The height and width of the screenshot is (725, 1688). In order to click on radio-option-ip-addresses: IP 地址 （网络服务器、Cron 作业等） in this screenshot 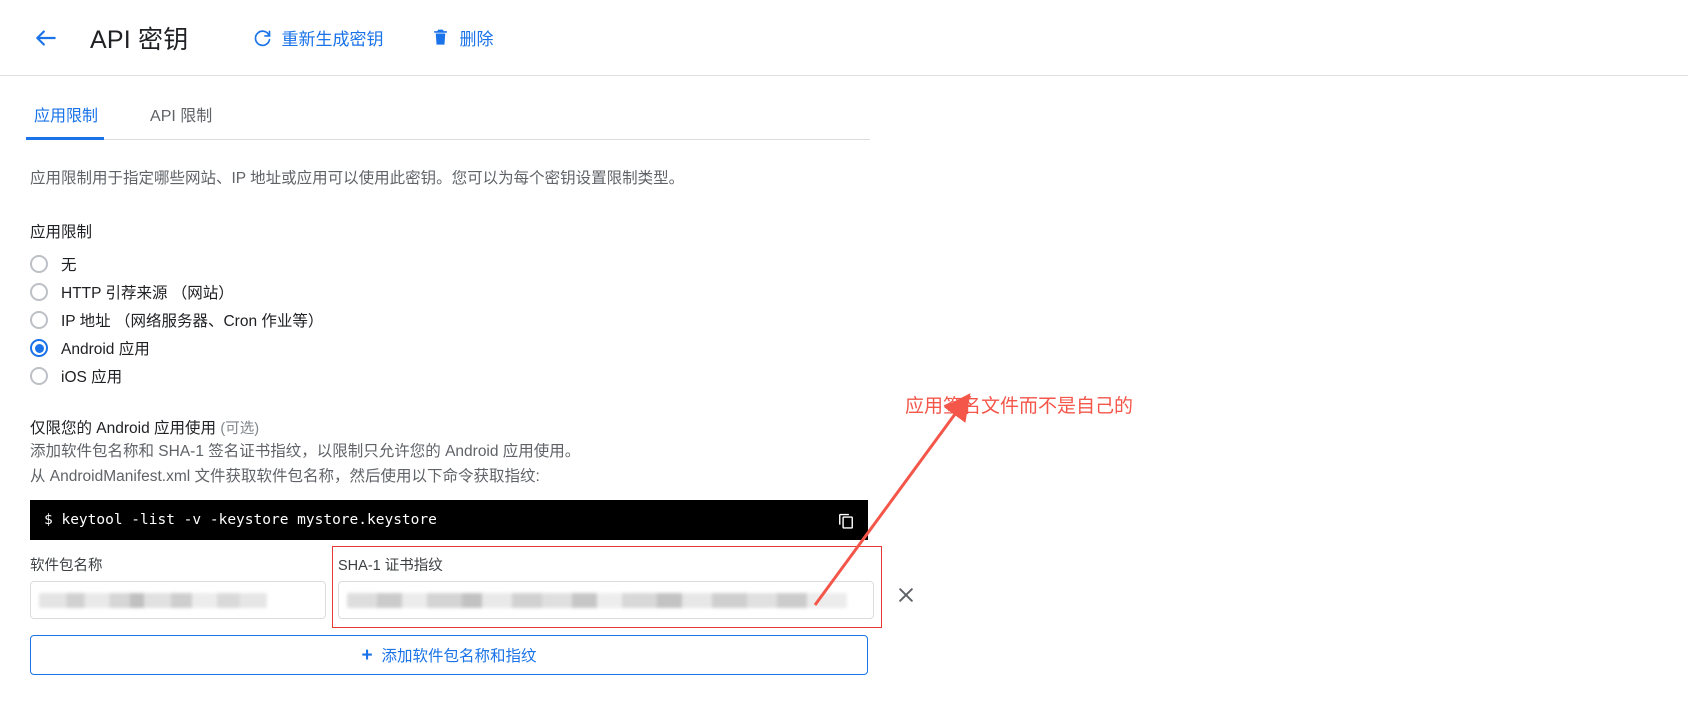, I will do `click(460, 320)`.